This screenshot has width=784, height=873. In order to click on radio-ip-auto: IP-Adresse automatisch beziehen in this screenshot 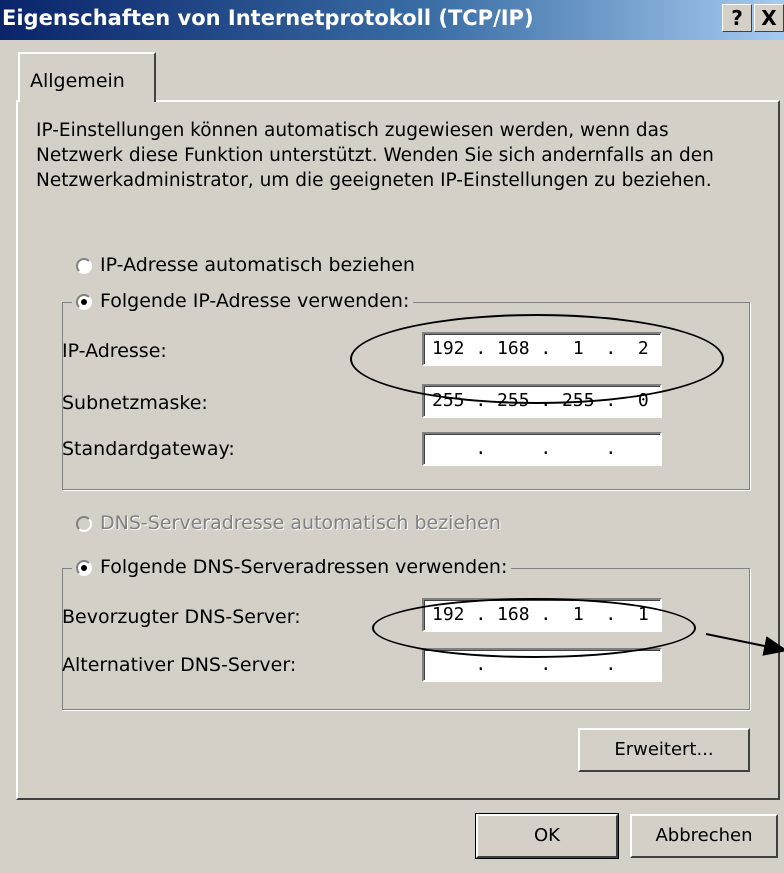, I will do `click(245, 265)`.